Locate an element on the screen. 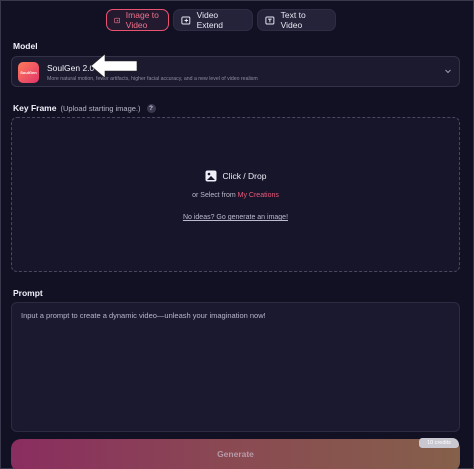 The image size is (474, 469). select-from-text: or Select from My Creations is located at coordinates (235, 195).